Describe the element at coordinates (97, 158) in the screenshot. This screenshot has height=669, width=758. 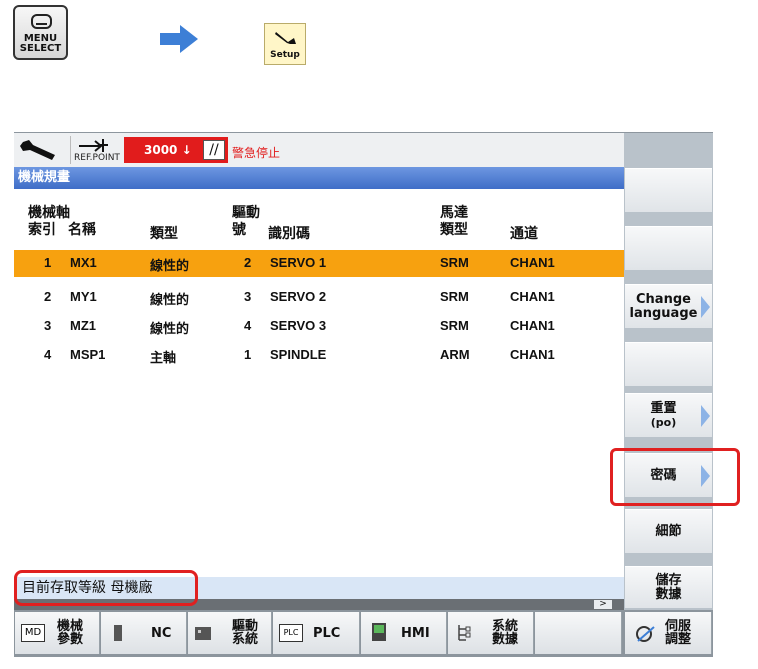
I see `refpoint-label: REF.POINT` at that location.